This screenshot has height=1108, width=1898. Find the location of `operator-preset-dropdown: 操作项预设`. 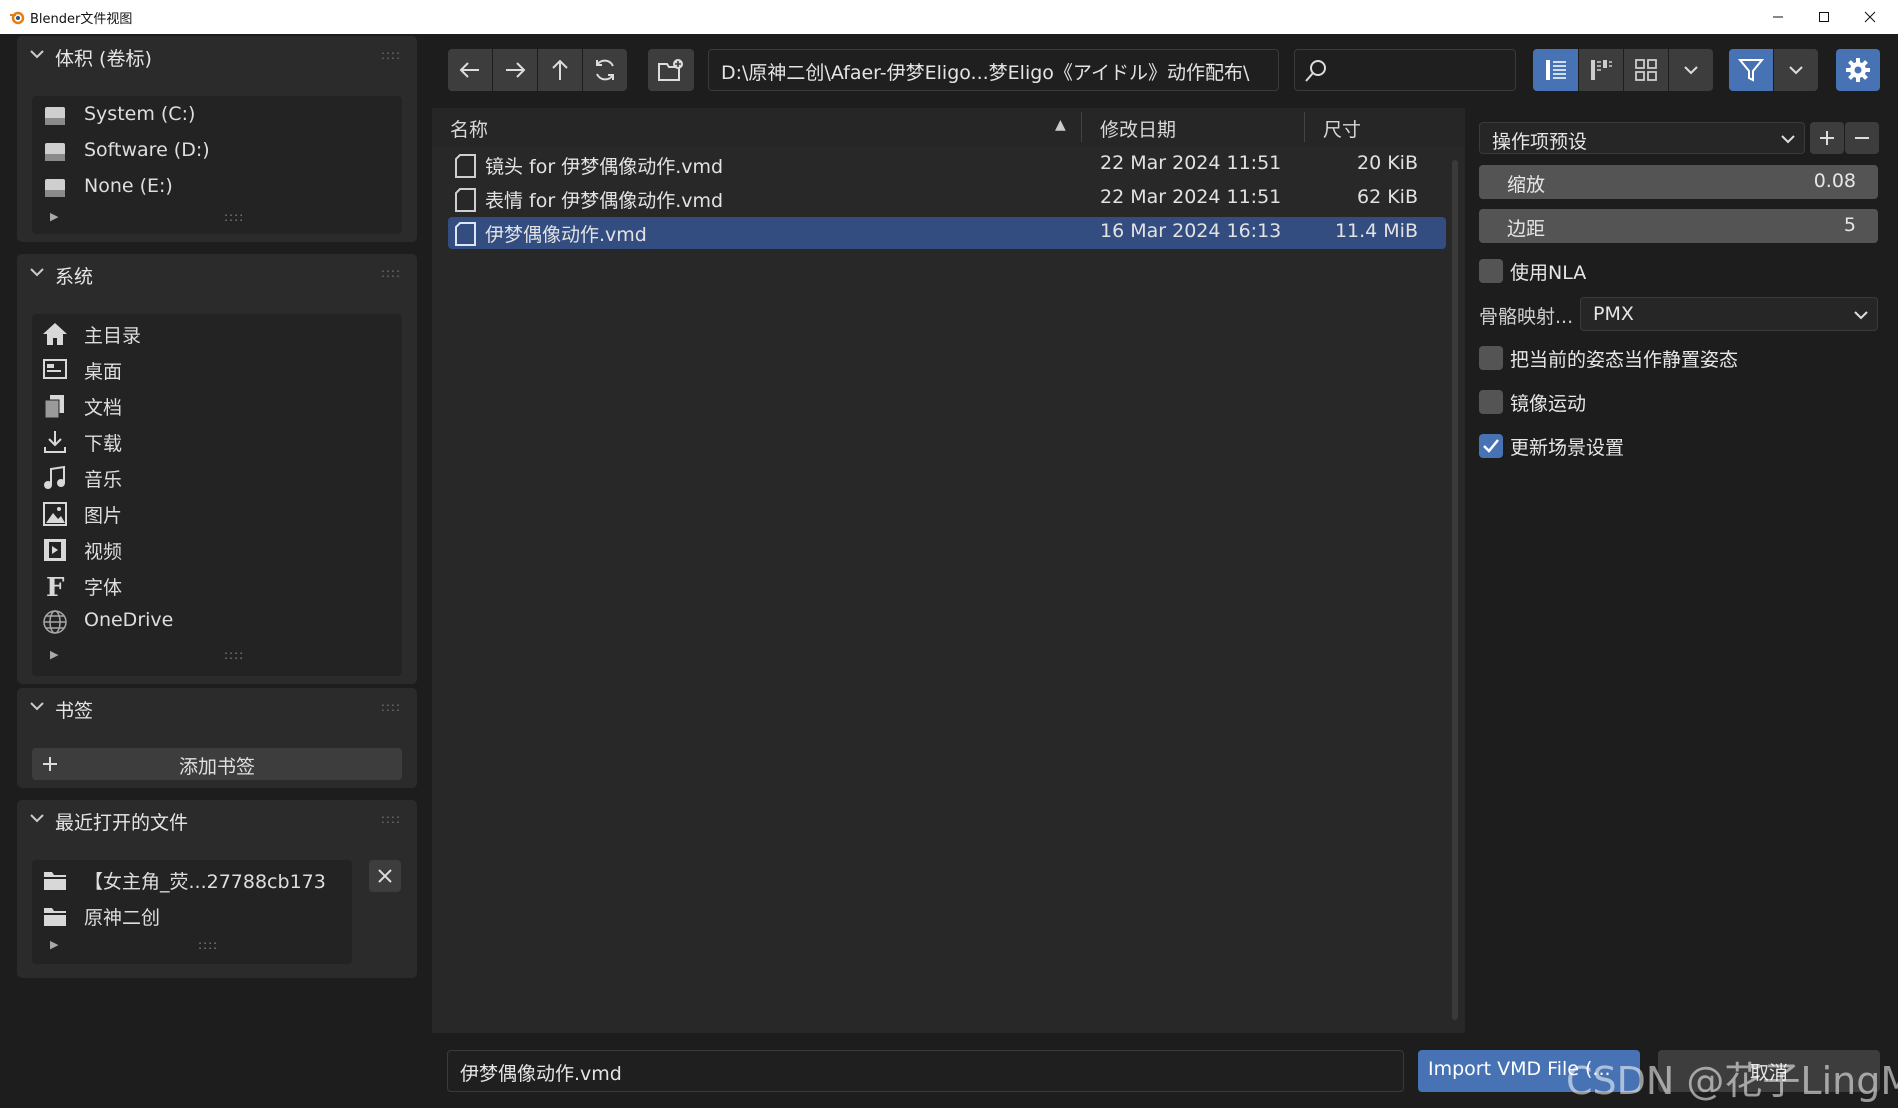

operator-preset-dropdown: 操作项预设 is located at coordinates (1642, 138).